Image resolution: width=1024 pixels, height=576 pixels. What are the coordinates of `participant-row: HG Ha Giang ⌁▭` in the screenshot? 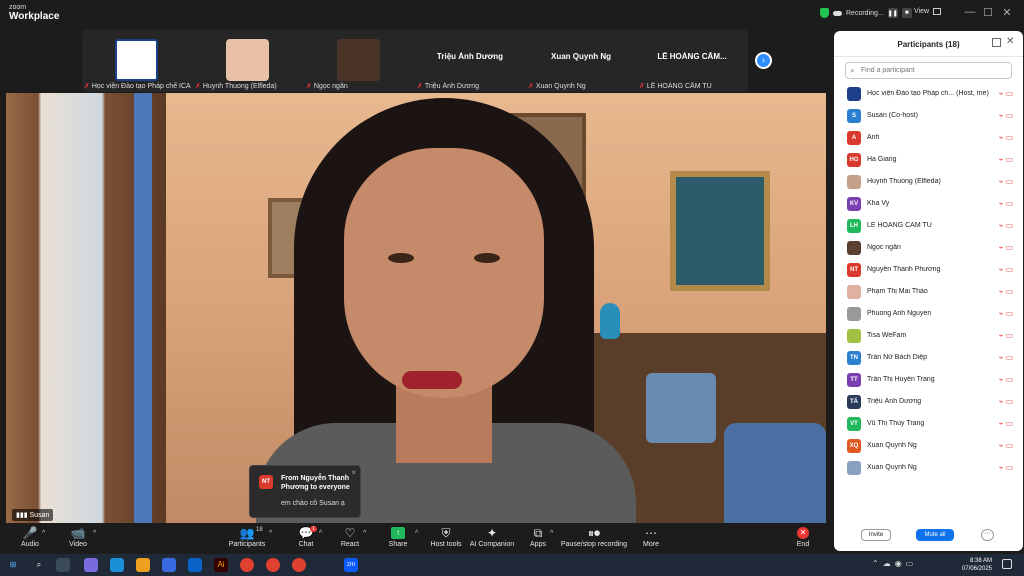 It's located at (928, 160).